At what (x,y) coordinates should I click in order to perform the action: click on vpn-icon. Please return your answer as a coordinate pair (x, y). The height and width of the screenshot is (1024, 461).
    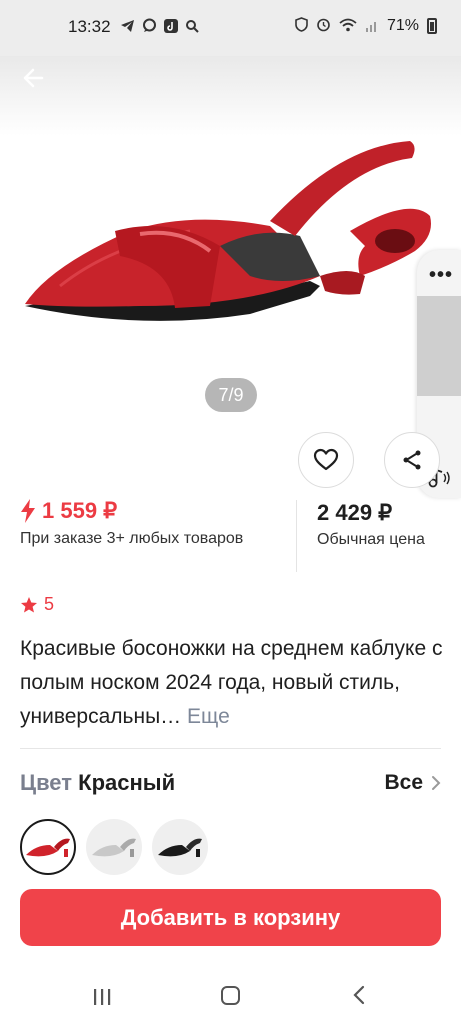
    Looking at the image, I should click on (301, 26).